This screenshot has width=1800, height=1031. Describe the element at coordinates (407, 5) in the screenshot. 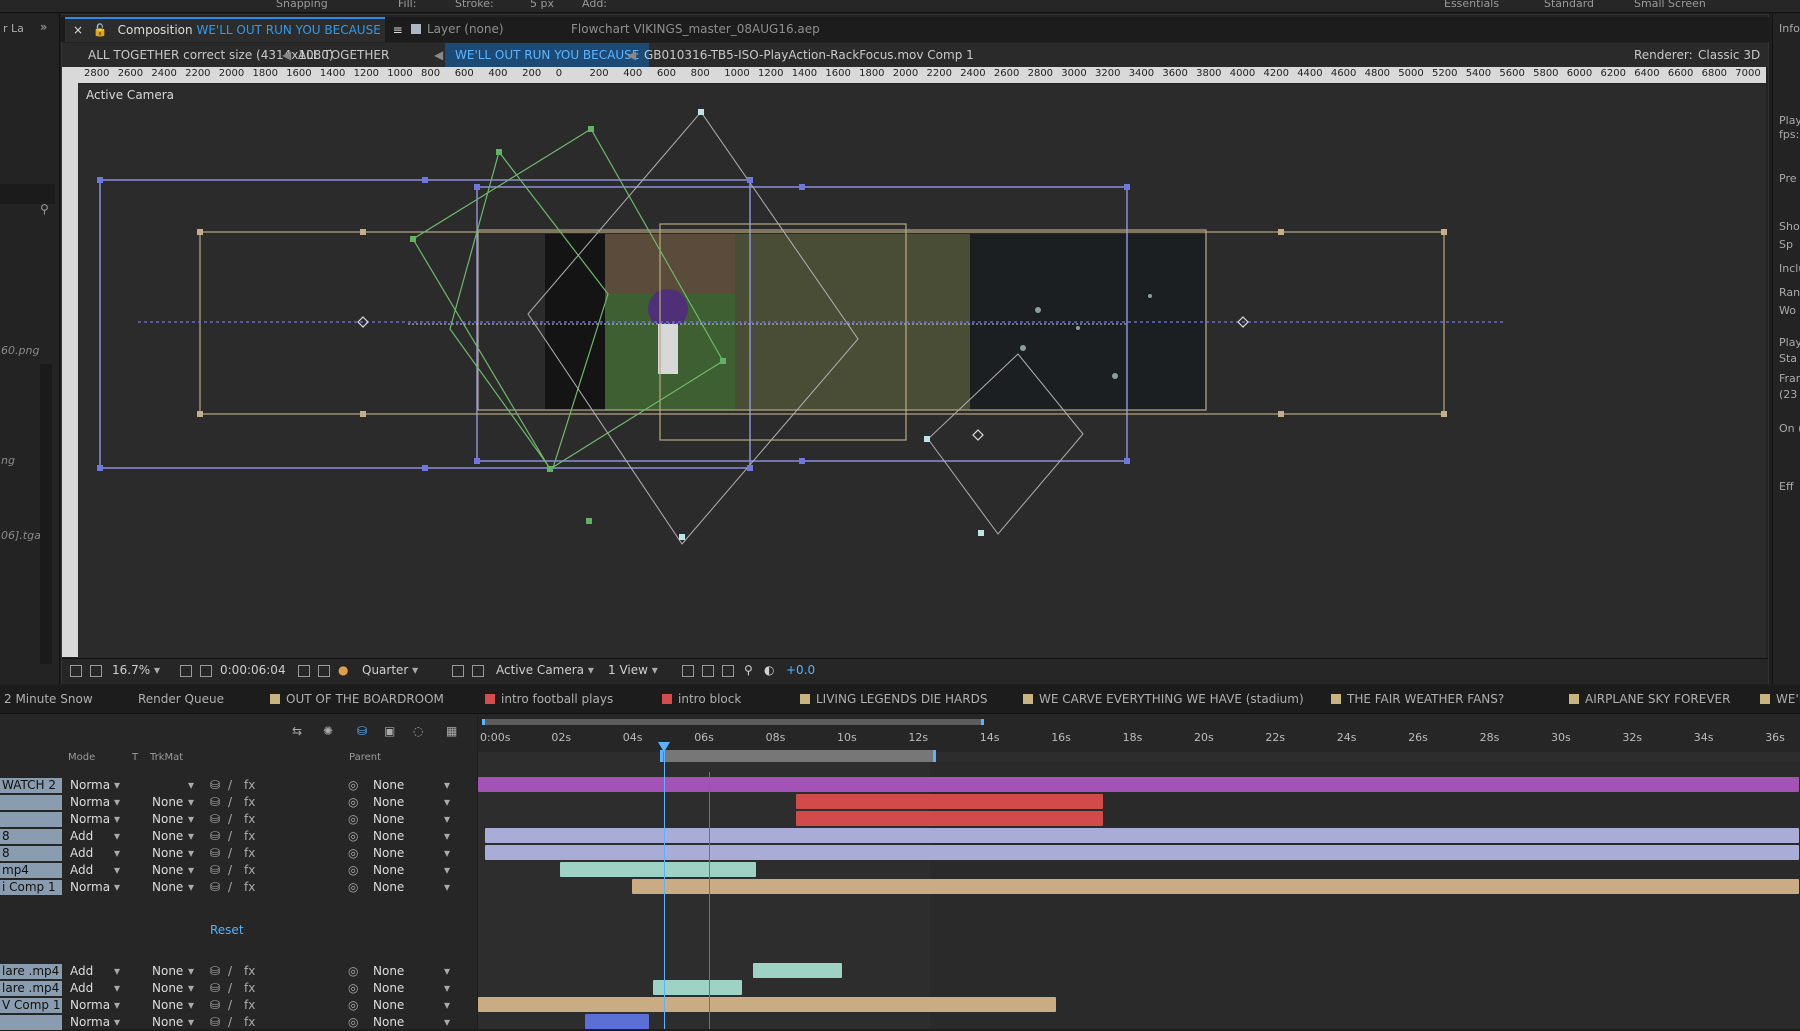

I see `fill-label: Fill:` at that location.